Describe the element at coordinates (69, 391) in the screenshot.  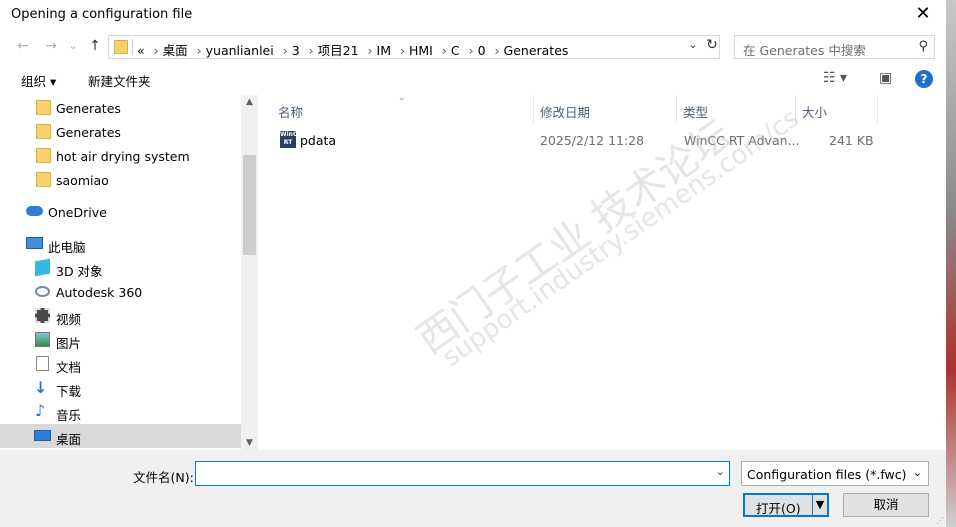
I see `nav-item-label: 下载` at that location.